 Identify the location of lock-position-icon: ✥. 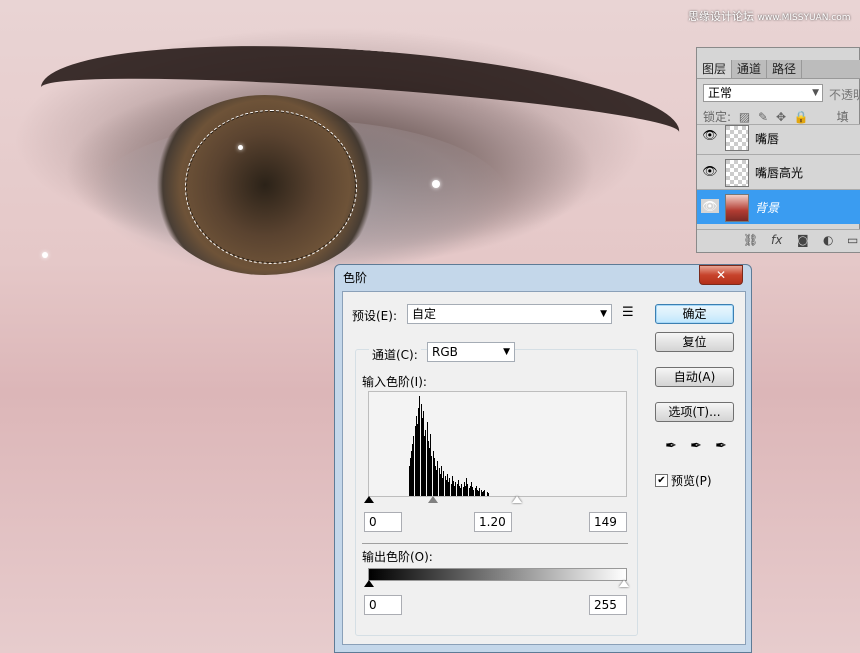
(781, 117).